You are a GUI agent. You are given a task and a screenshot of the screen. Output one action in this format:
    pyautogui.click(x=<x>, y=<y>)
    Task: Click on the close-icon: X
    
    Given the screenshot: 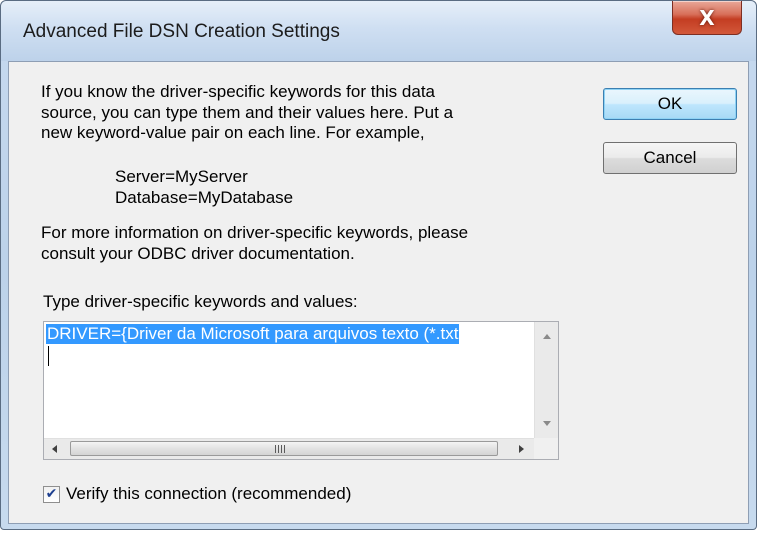 What is the action you would take?
    pyautogui.click(x=707, y=17)
    